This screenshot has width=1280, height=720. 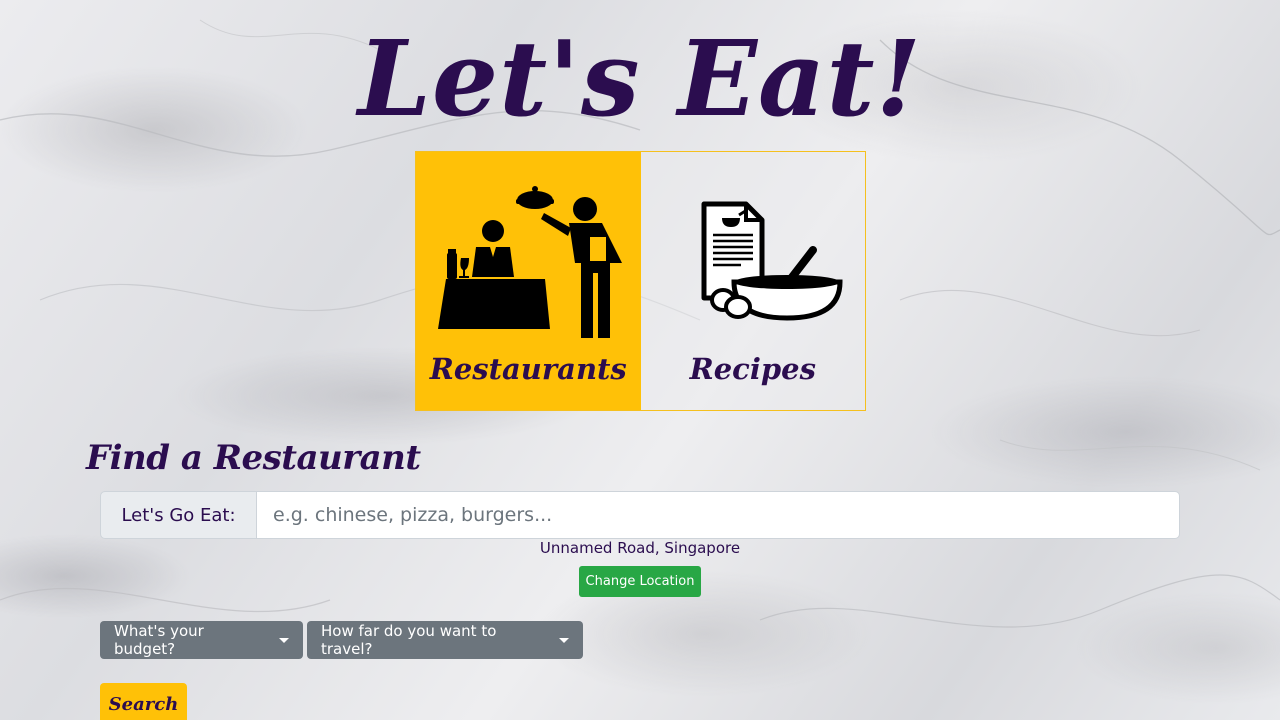 I want to click on app-title: Let's Eat!, so click(x=640, y=78).